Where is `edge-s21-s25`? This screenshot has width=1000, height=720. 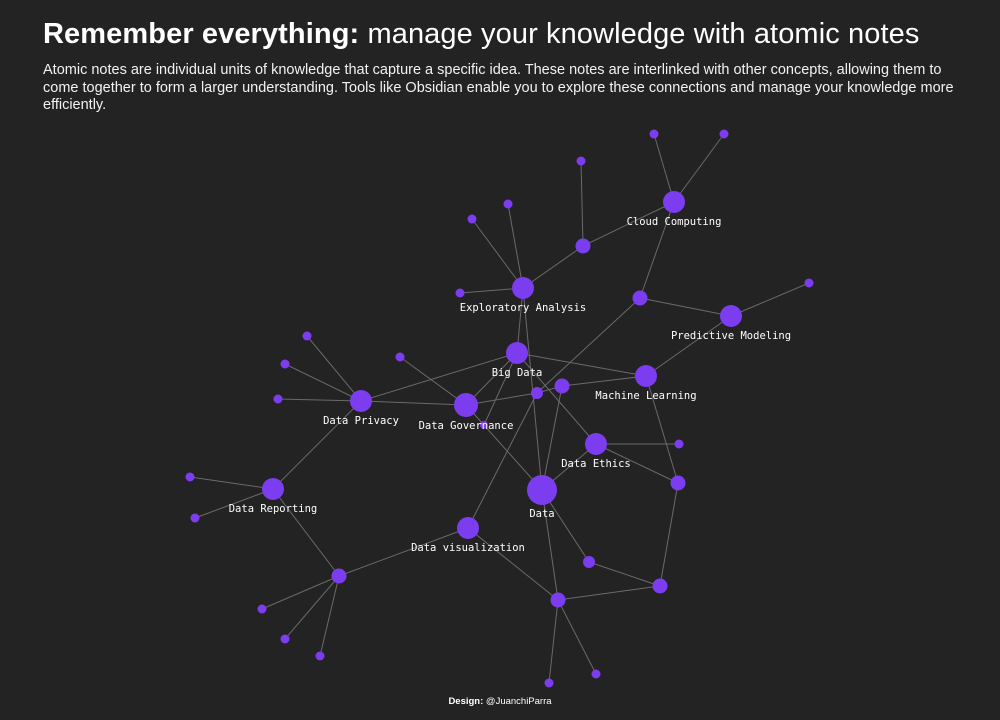 edge-s21-s25 is located at coordinates (312, 607).